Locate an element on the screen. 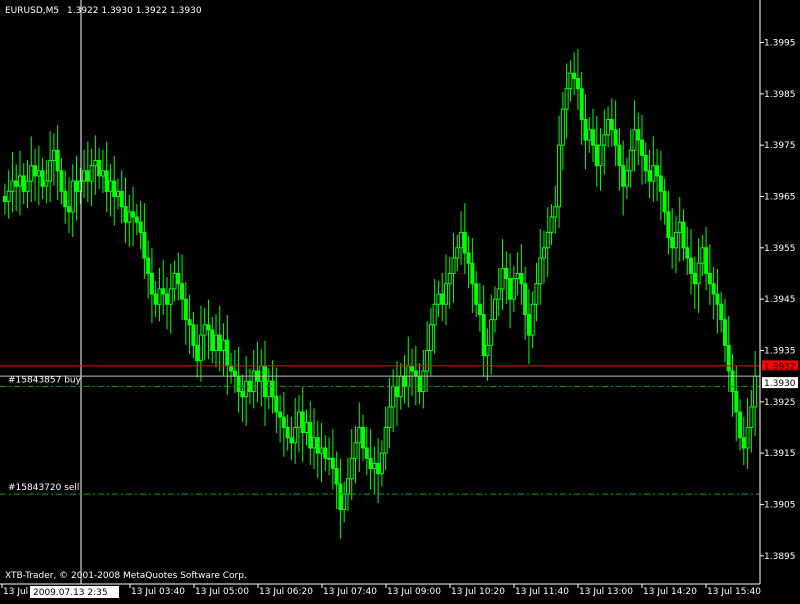 This screenshot has height=604, width=800. x-tick-label: 13 Jul 13:00 is located at coordinates (606, 592).